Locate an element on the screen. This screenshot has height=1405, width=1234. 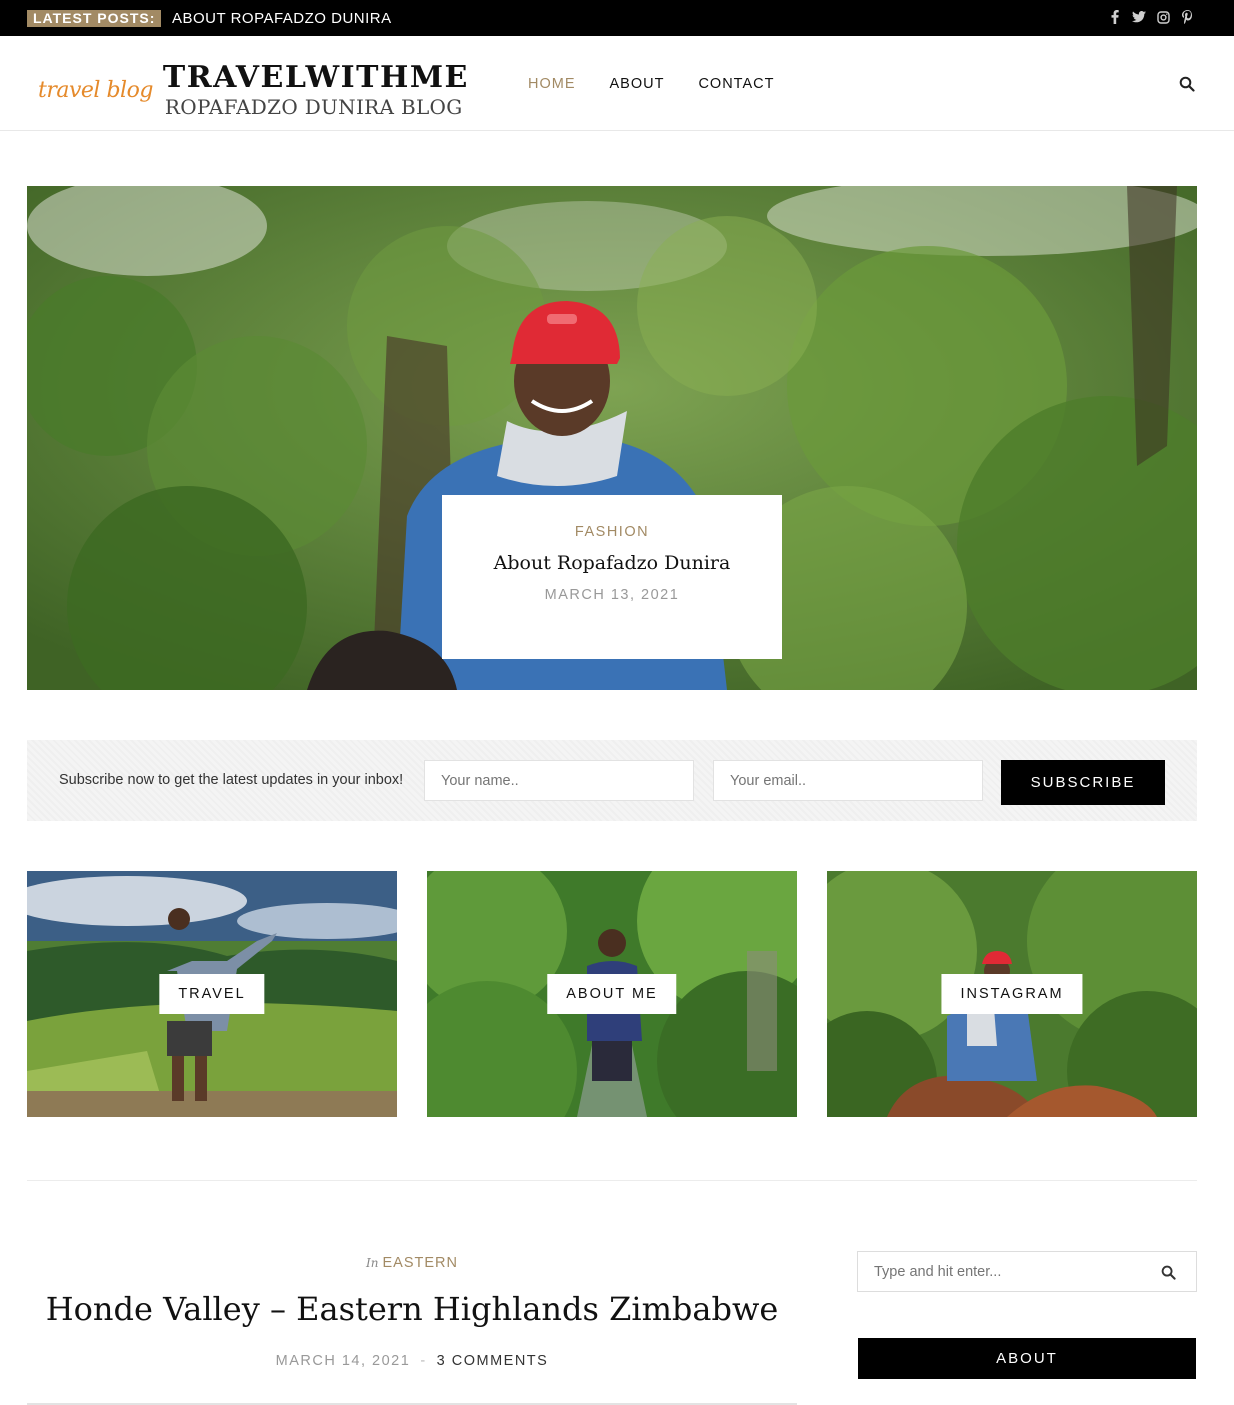
logo-title: TRAVELWITHME is located at coordinates (315, 77).